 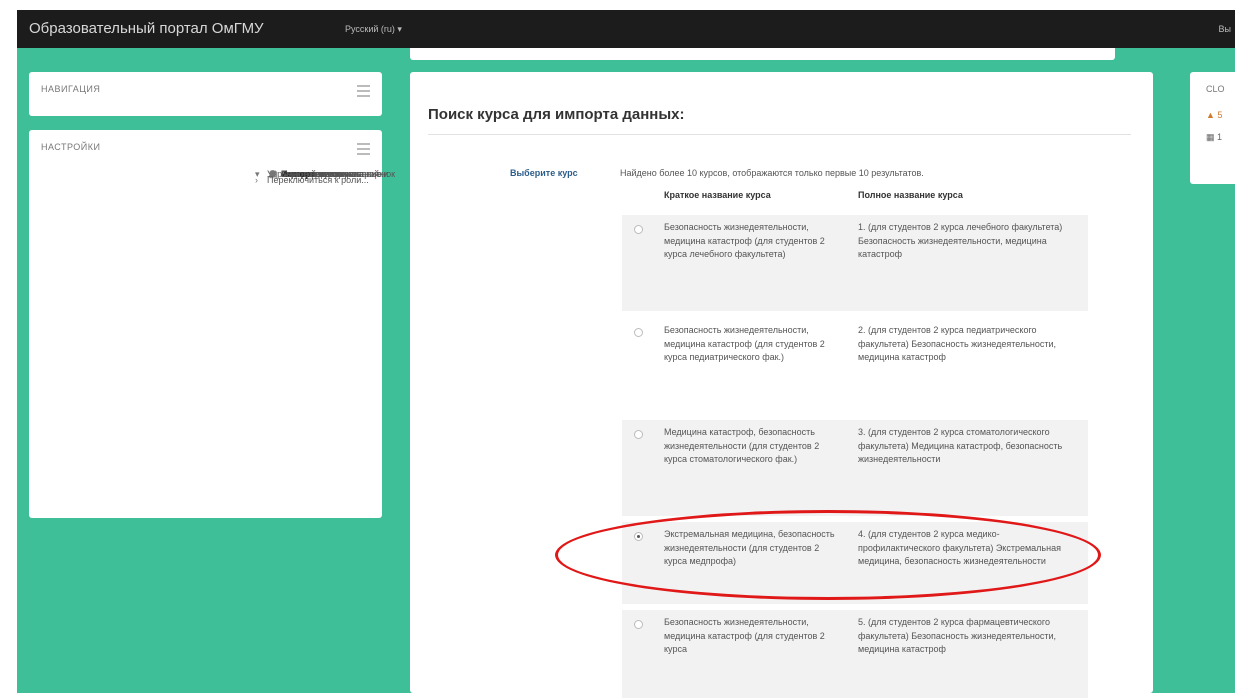 I want to click on heading-divider, so click(x=779, y=134).